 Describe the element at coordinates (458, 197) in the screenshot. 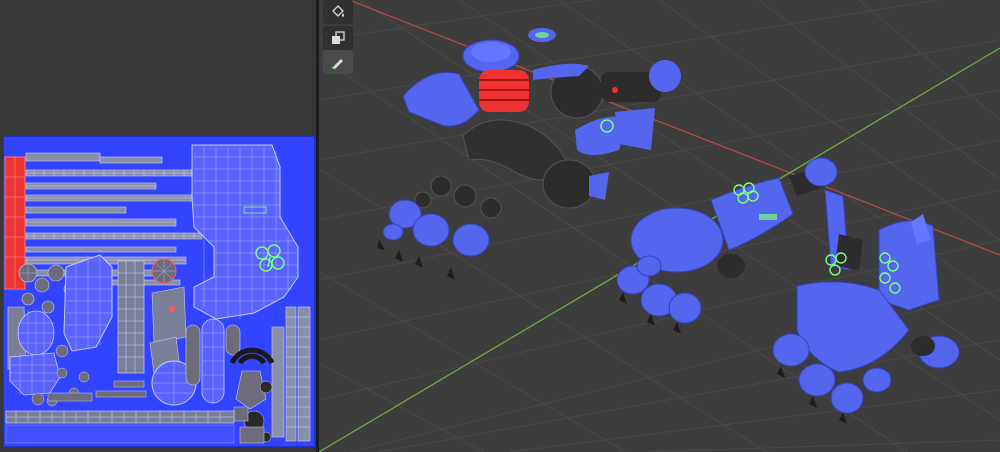

I see `part-knuckles` at that location.